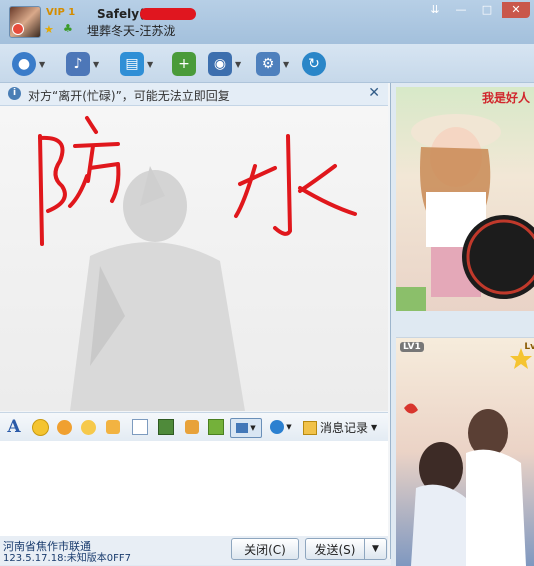  I want to click on maximize-button: □, so click(487, 10).